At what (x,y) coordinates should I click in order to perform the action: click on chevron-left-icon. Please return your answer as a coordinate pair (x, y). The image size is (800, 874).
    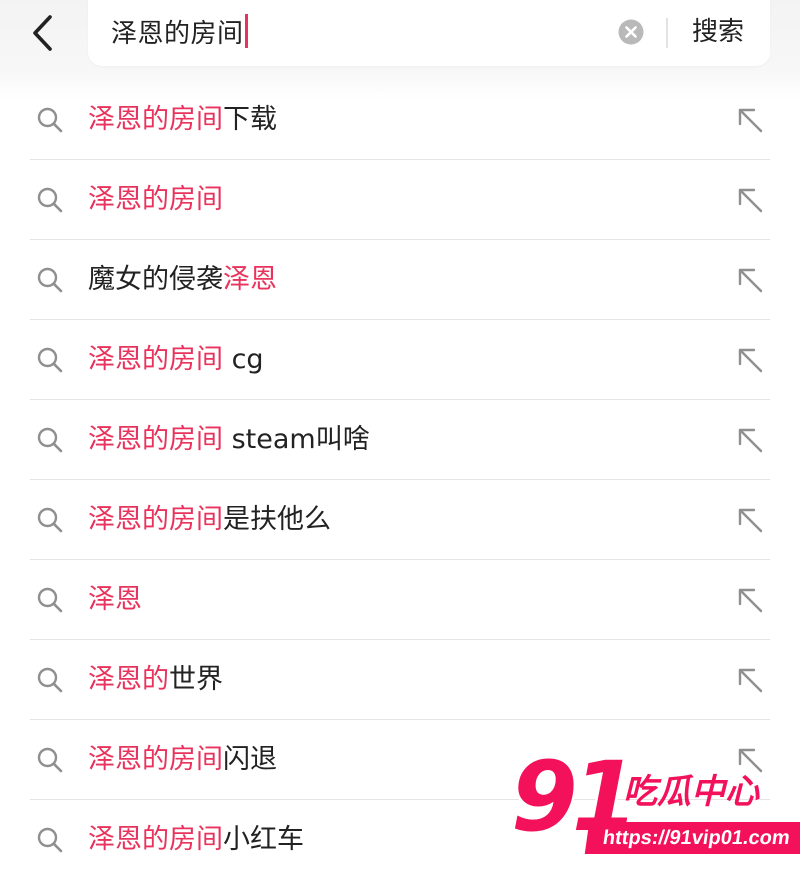
    Looking at the image, I should click on (42, 33).